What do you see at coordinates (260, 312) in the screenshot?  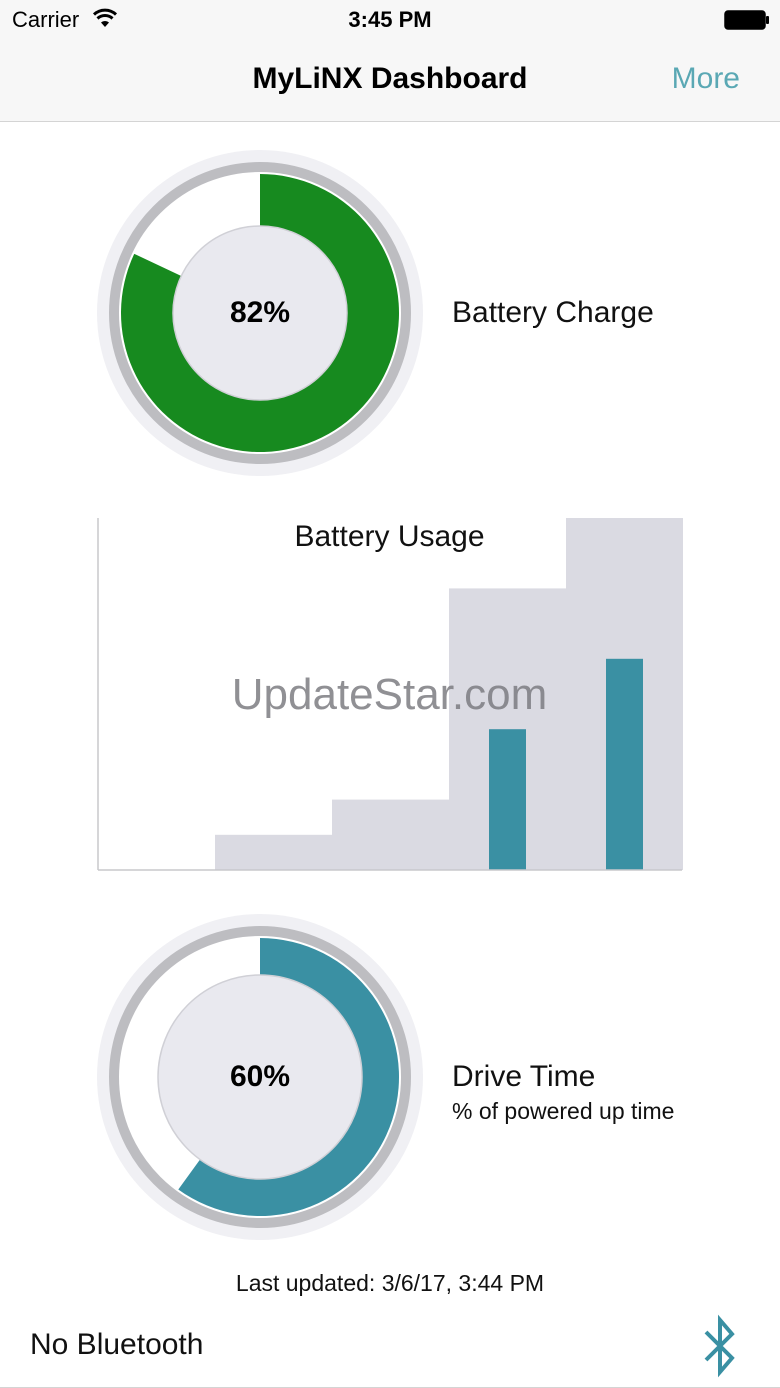 I see `battery-charge-value: 82%` at bounding box center [260, 312].